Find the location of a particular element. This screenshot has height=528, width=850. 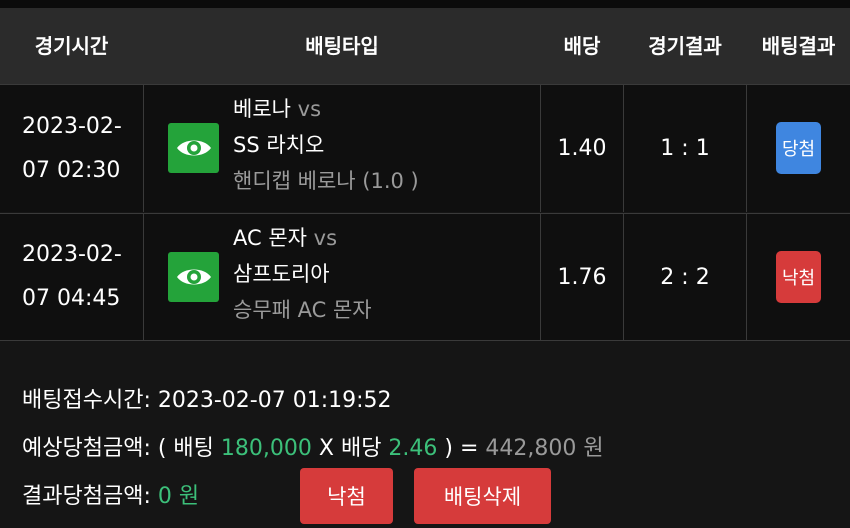

accepted-time-value: 2023-02-07 01:19:52 is located at coordinates (274, 400).